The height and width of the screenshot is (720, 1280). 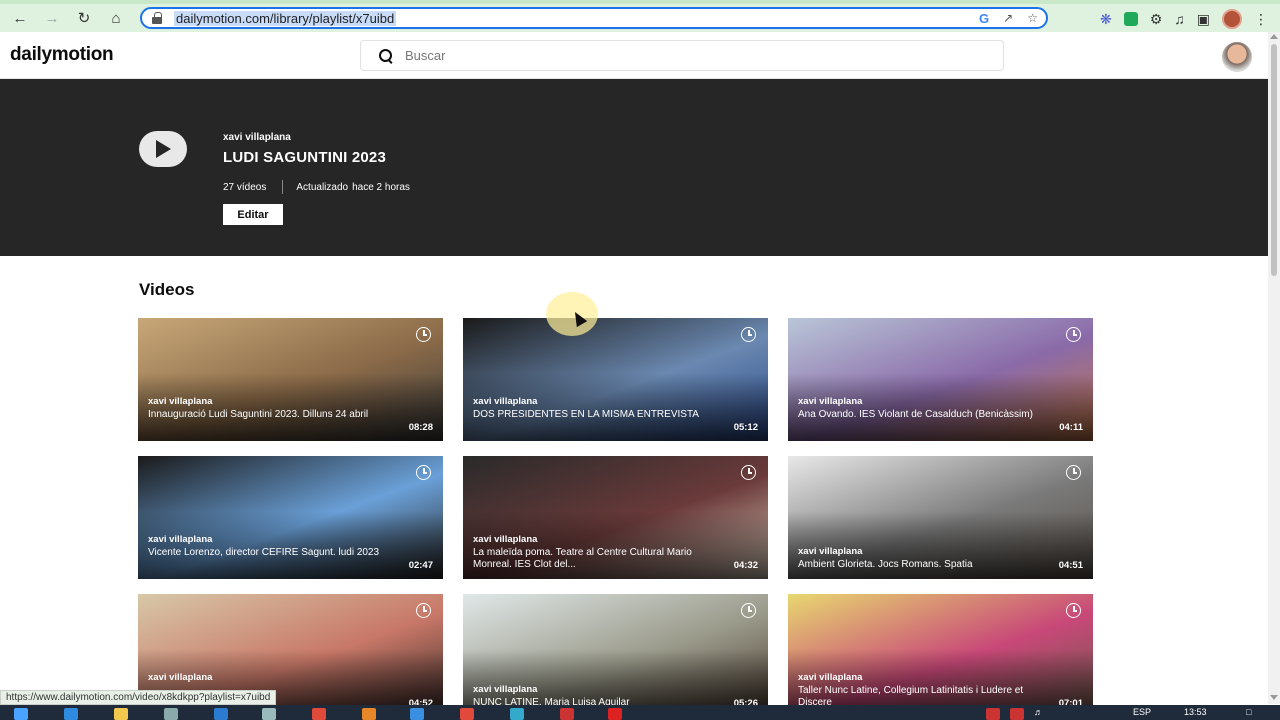 What do you see at coordinates (386, 55) in the screenshot?
I see `search-icon` at bounding box center [386, 55].